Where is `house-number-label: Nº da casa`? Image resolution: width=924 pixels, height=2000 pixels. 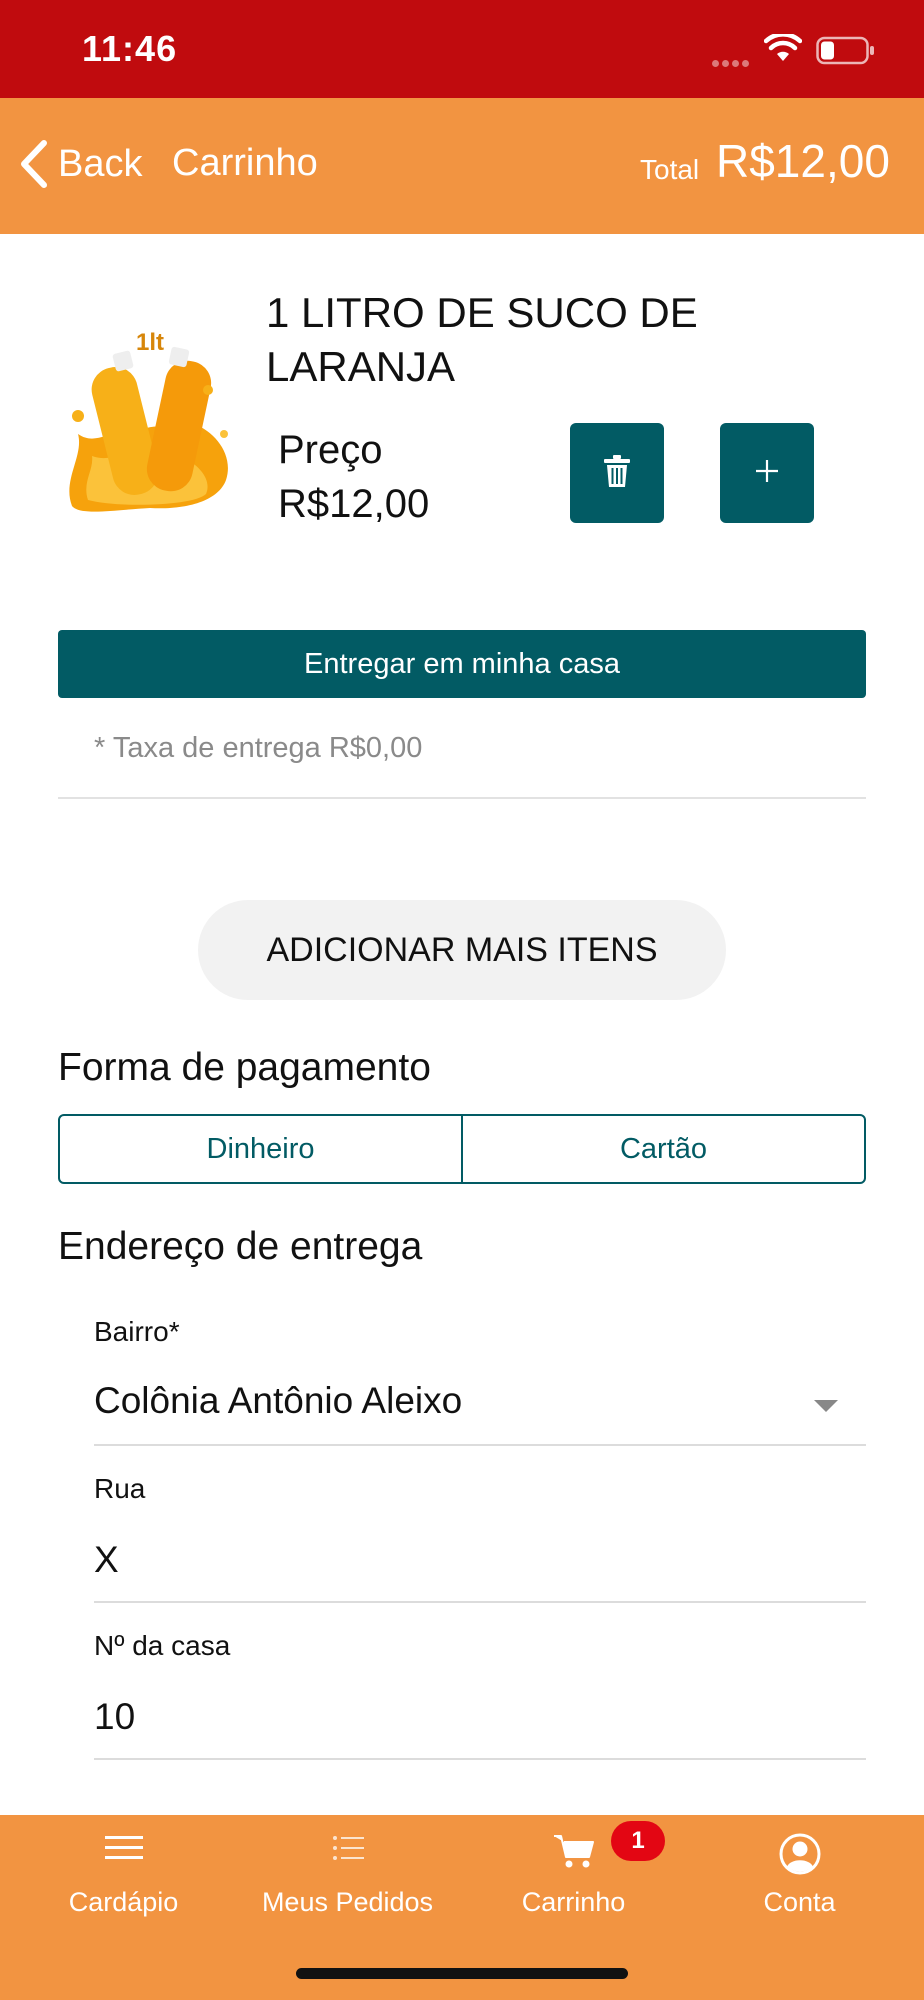
house-number-label: Nº da casa is located at coordinates (162, 1645).